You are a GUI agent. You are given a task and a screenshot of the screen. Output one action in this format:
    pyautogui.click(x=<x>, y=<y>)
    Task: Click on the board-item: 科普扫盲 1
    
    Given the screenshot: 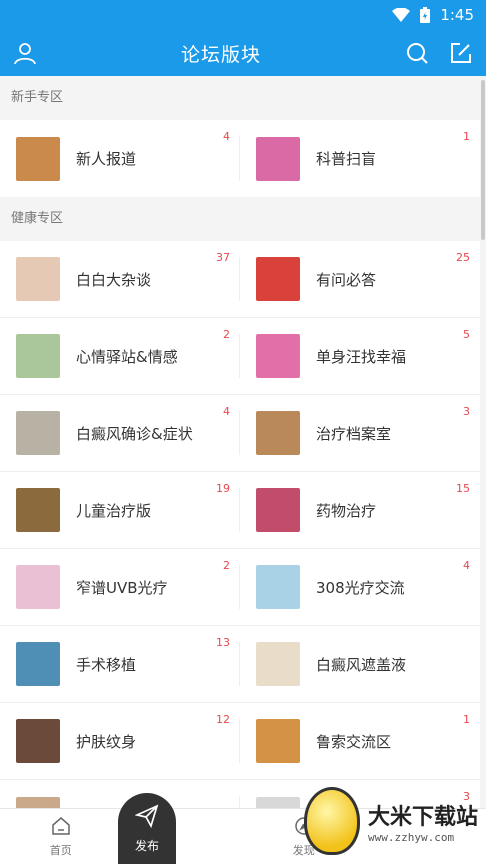 What is the action you would take?
    pyautogui.click(x=360, y=158)
    